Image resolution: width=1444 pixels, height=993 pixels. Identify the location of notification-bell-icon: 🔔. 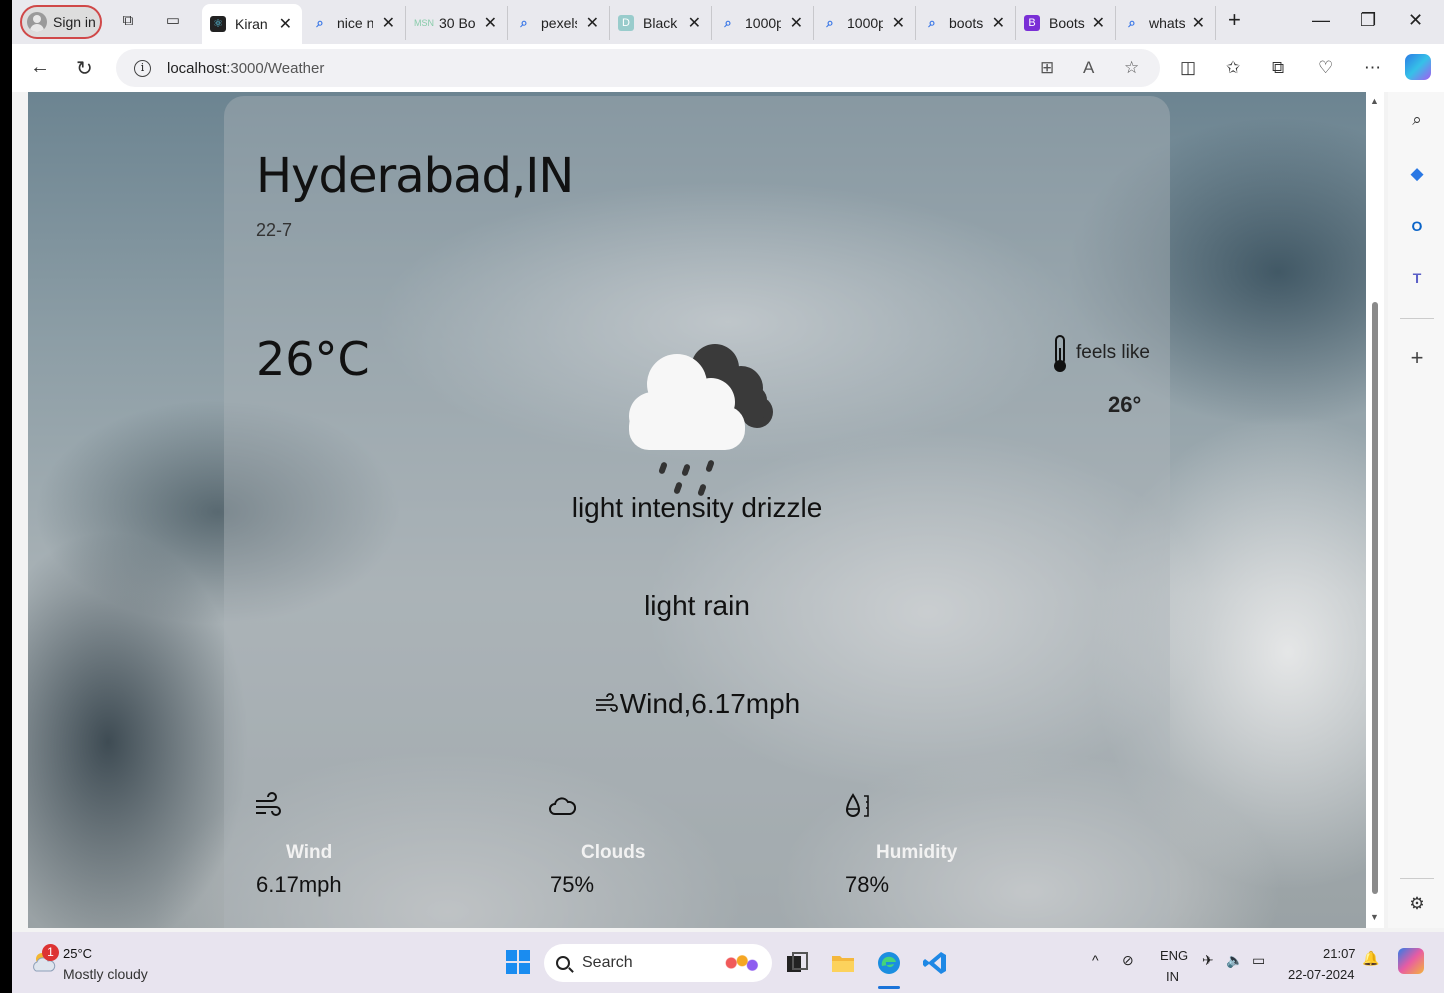
(1370, 958).